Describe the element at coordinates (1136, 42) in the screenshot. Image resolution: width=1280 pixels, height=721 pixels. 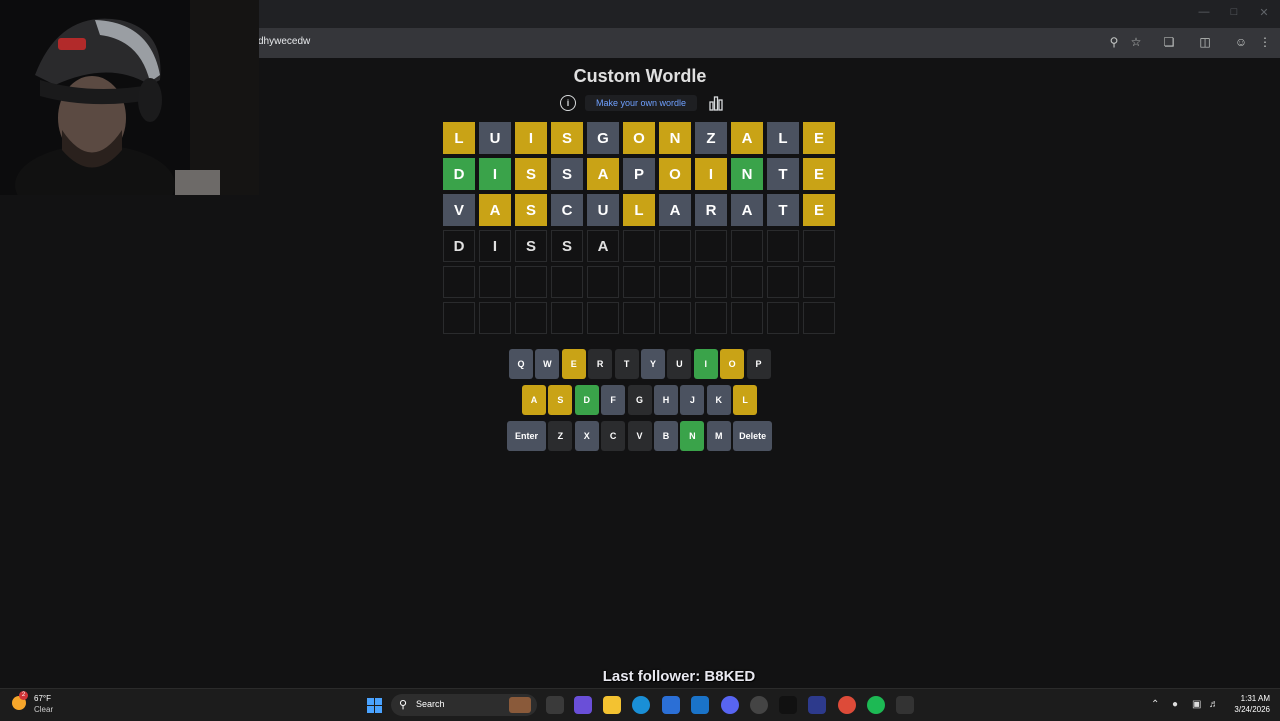
I see `bookmark-star-icon: ☆` at that location.